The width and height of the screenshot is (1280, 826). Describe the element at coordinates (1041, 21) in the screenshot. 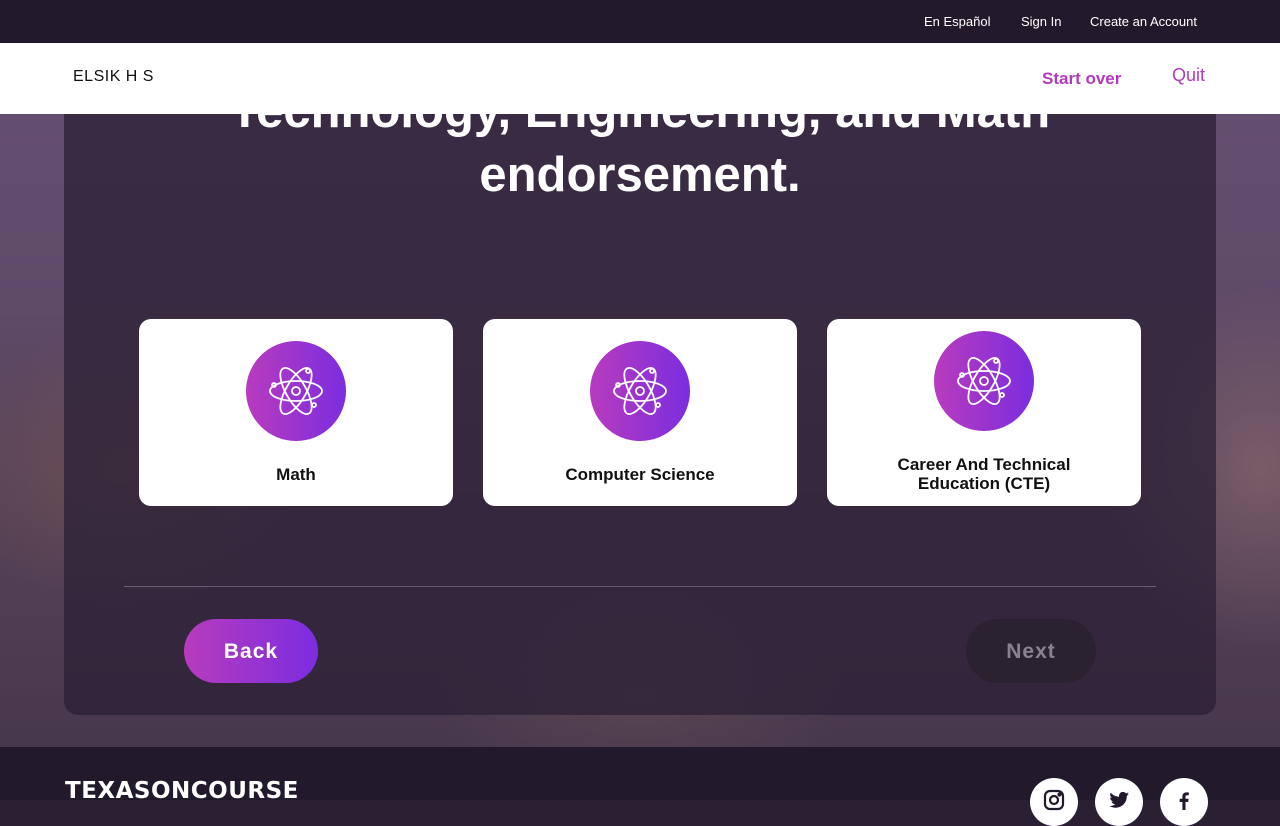

I see `sign-in-link: Sign In` at that location.